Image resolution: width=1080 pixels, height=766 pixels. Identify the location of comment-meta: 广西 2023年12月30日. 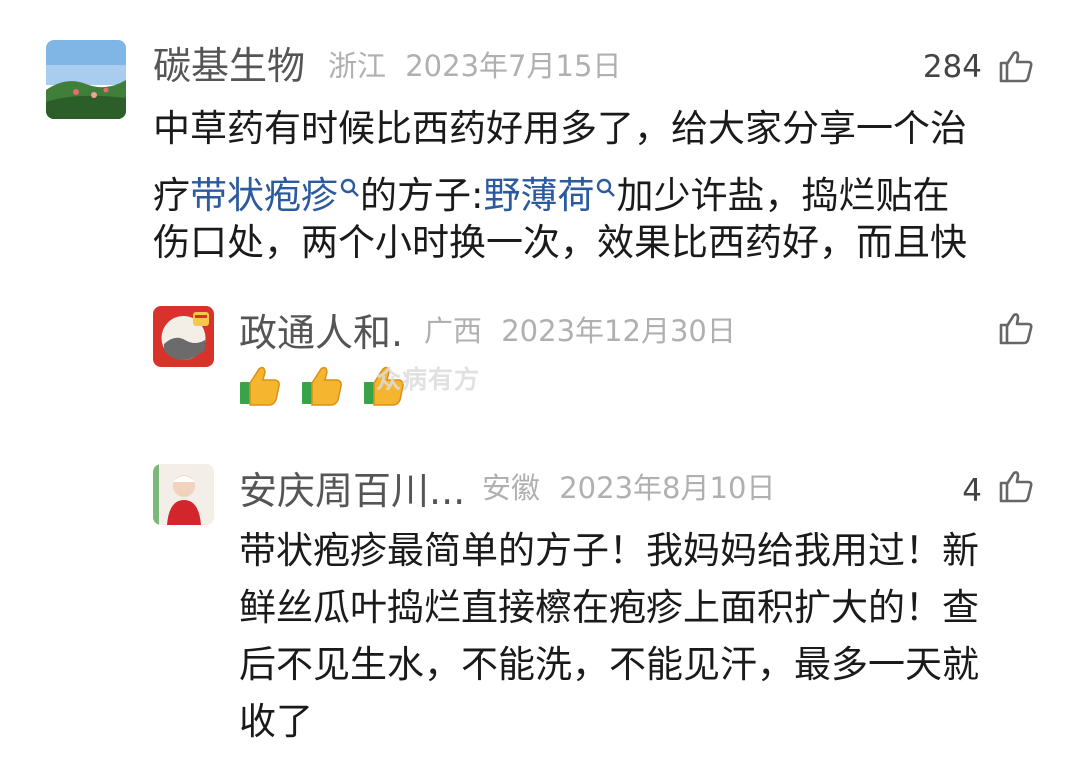
(580, 331).